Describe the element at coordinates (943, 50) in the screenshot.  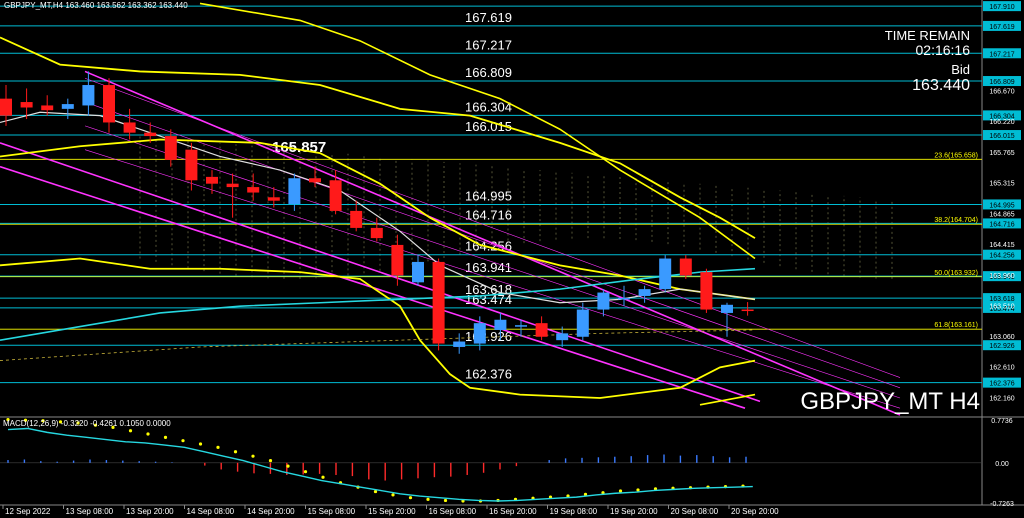
I see `time-remain-value: 02:16:16` at that location.